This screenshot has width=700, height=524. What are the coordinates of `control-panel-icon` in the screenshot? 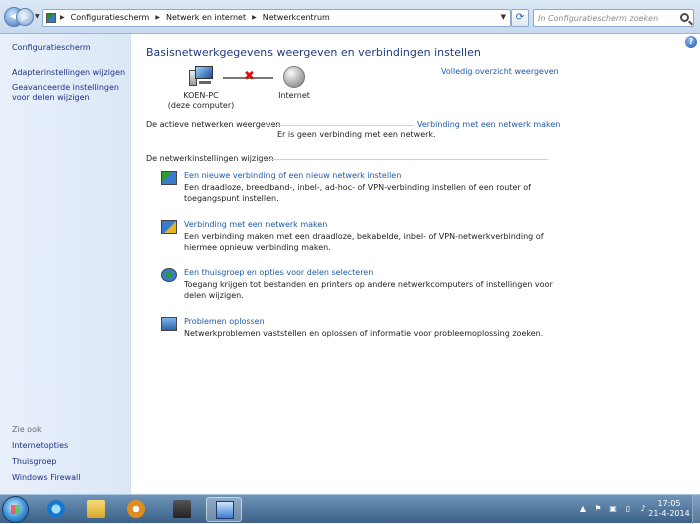 It's located at (51, 18).